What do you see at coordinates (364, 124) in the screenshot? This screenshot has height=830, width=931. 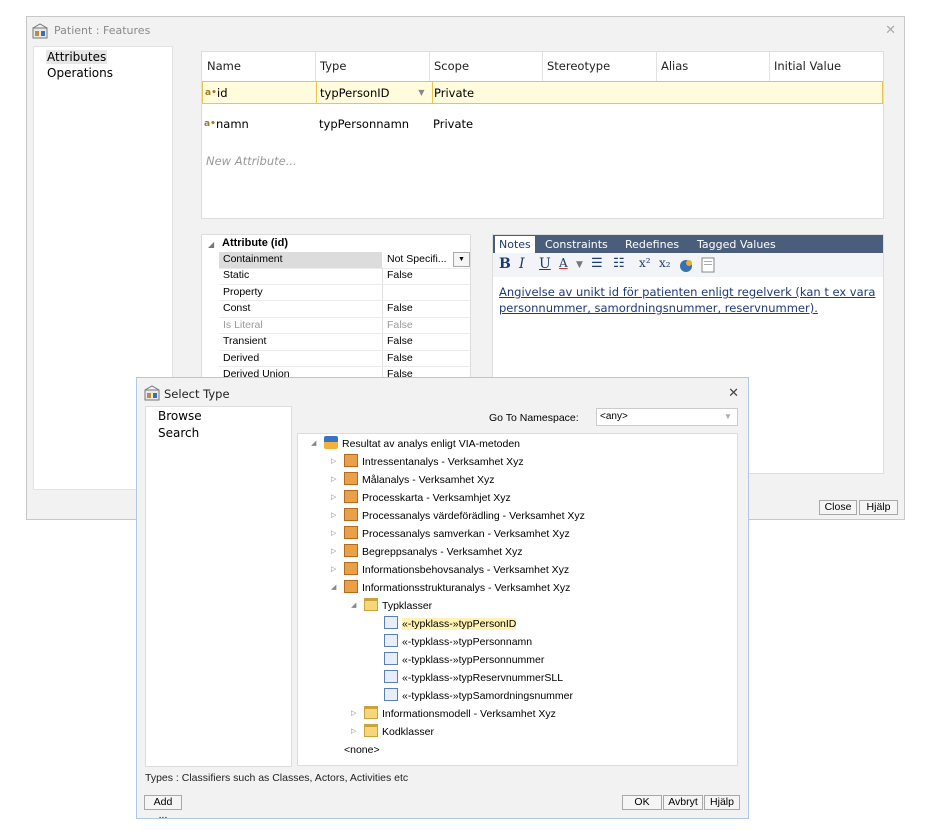 I see `attribute-type: typPersonnamn` at bounding box center [364, 124].